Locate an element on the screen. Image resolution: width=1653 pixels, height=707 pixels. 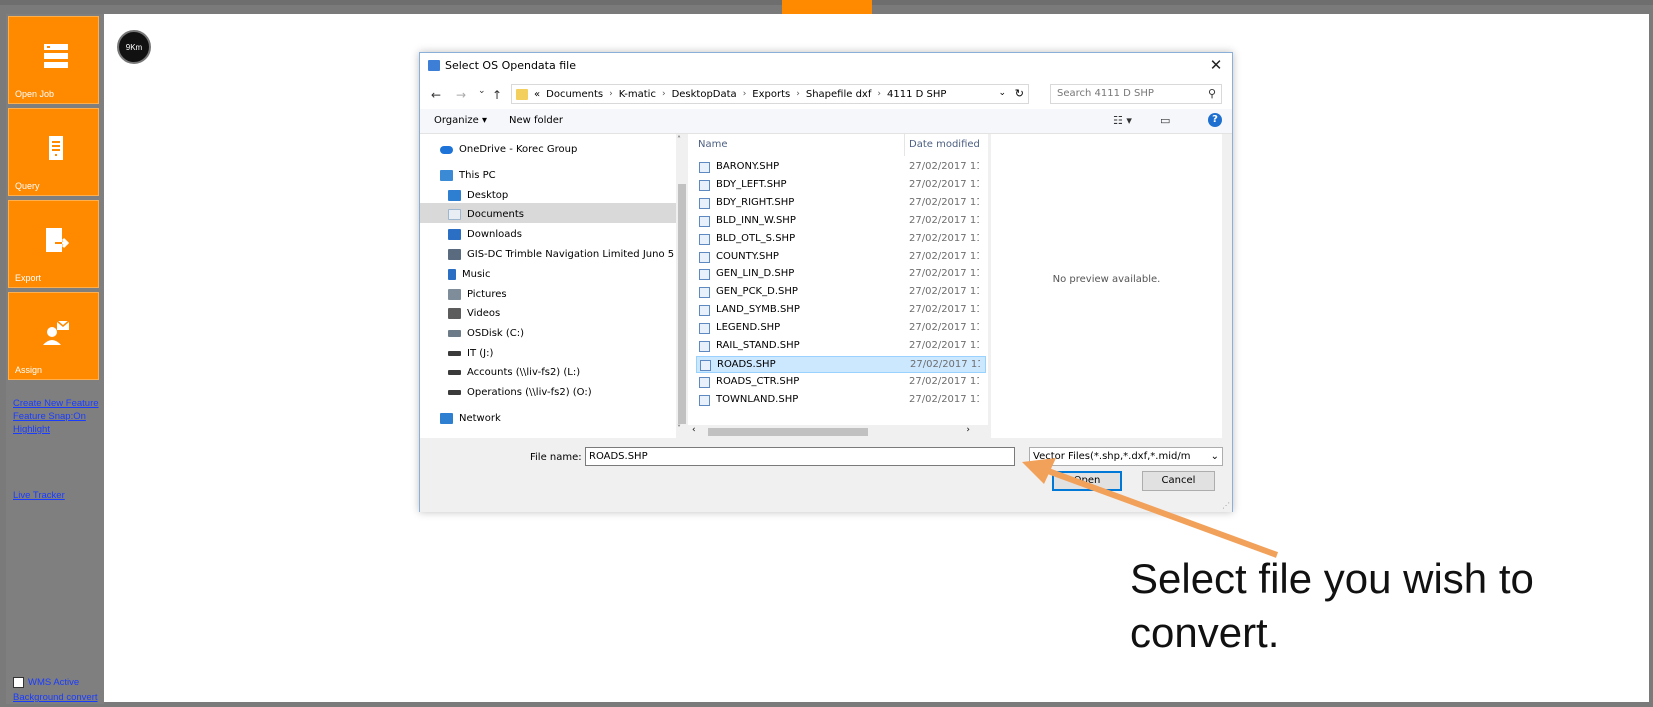
annotation-arrow-line is located at coordinates (1158, 511).